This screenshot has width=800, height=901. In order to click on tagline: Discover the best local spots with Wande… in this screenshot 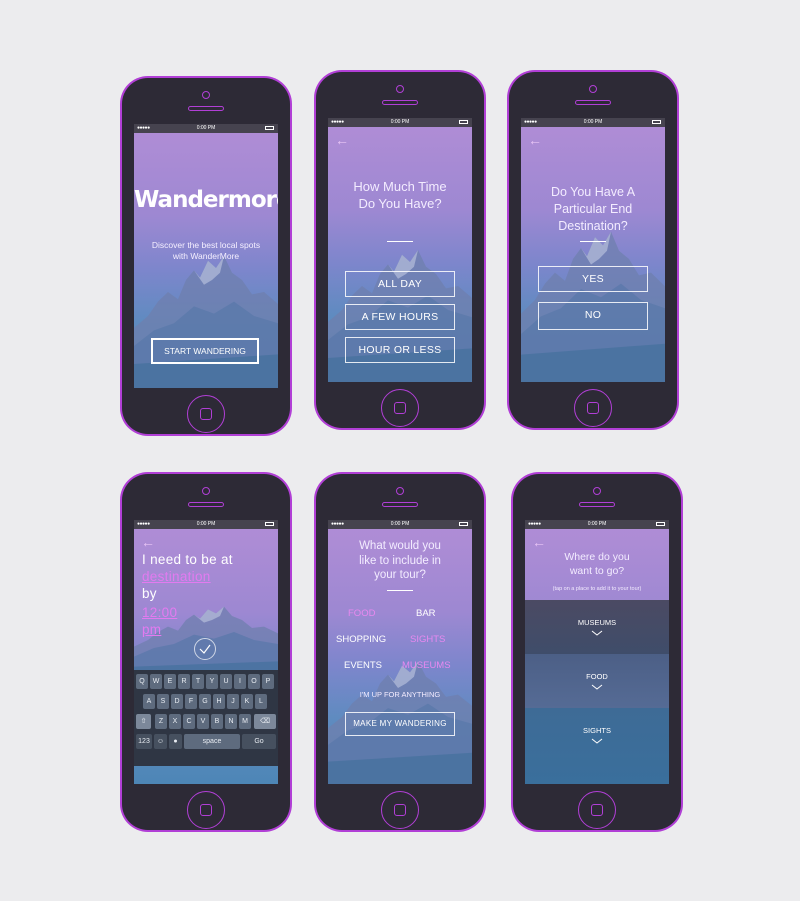, I will do `click(206, 250)`.